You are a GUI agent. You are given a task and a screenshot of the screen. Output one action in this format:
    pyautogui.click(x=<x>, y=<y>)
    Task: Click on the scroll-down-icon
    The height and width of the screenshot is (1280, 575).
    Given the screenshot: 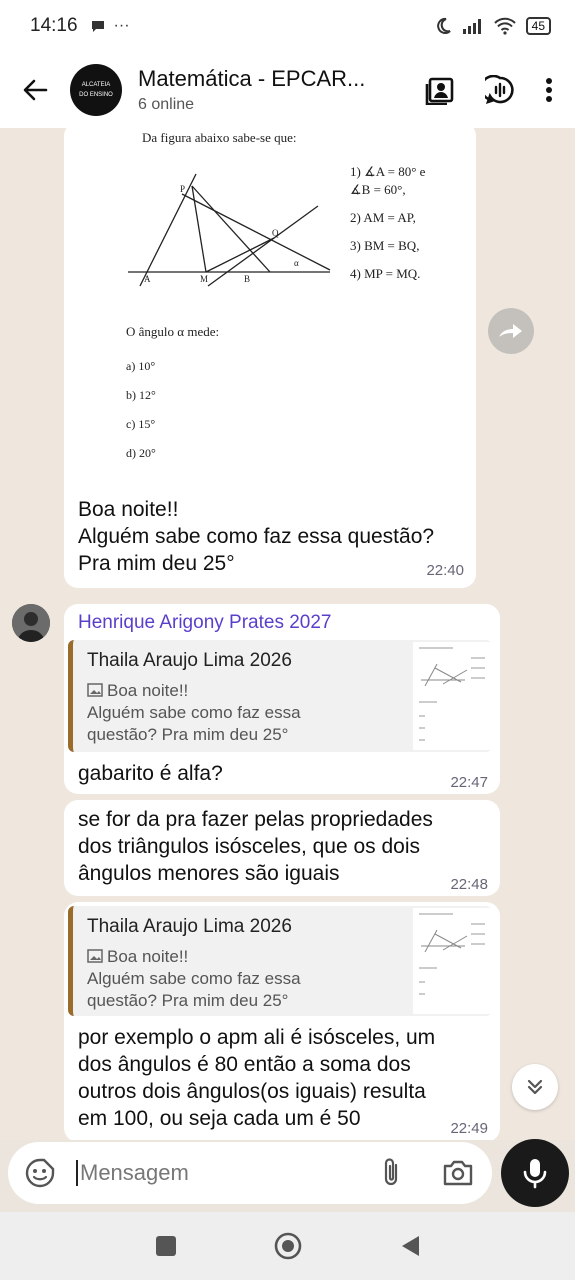 What is the action you would take?
    pyautogui.click(x=535, y=1087)
    